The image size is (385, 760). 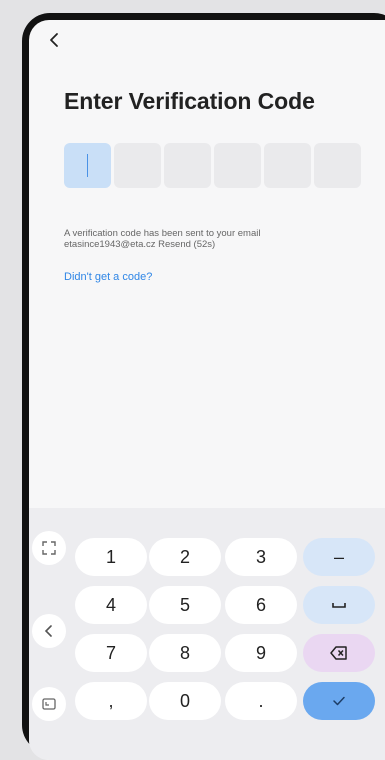 What do you see at coordinates (111, 653) in the screenshot?
I see `key-7: 7` at bounding box center [111, 653].